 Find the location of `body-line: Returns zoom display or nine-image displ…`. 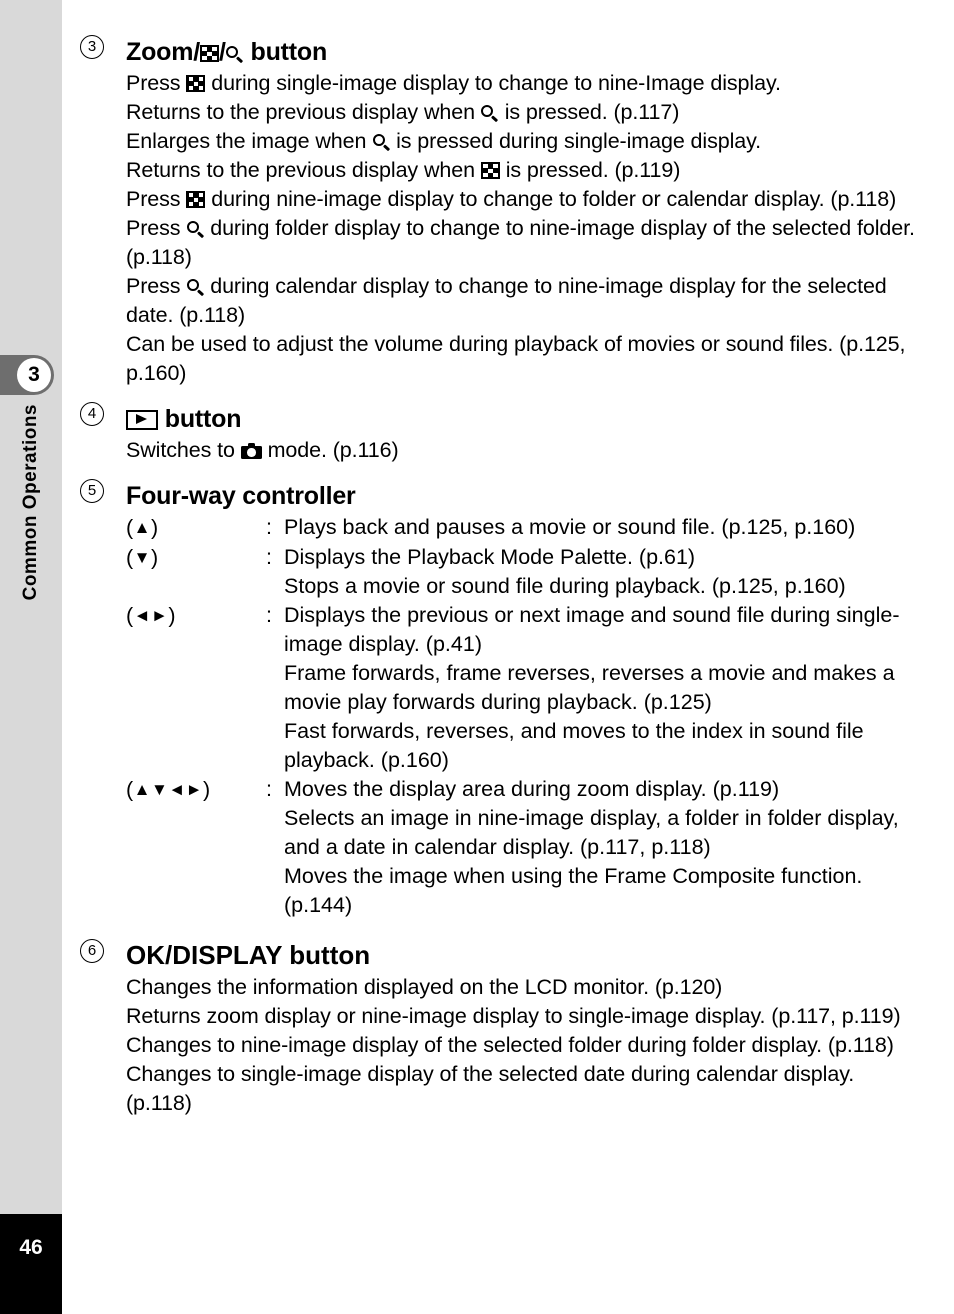

body-line: Returns zoom display or nine-image displ… is located at coordinates (513, 1015).